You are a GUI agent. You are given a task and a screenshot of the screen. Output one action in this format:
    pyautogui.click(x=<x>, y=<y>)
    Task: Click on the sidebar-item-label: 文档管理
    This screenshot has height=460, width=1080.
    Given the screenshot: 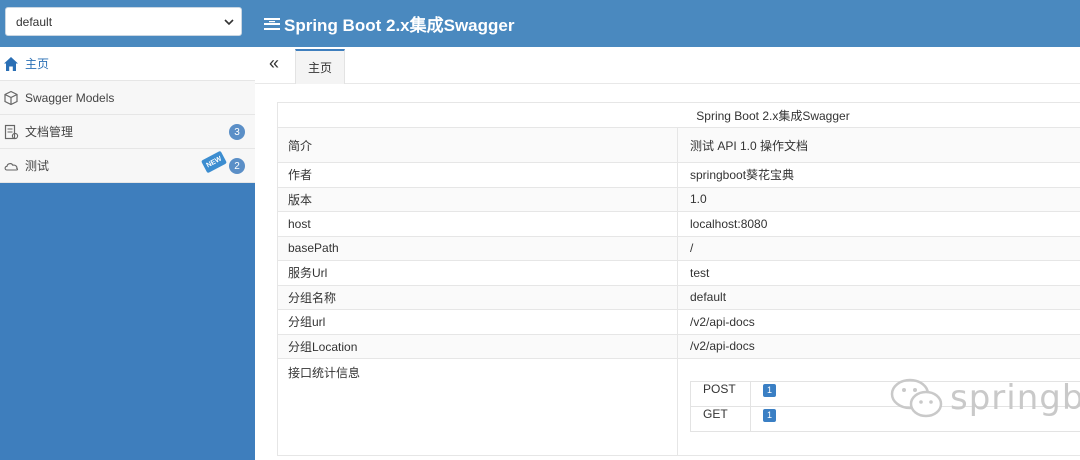 What is the action you would take?
    pyautogui.click(x=49, y=132)
    